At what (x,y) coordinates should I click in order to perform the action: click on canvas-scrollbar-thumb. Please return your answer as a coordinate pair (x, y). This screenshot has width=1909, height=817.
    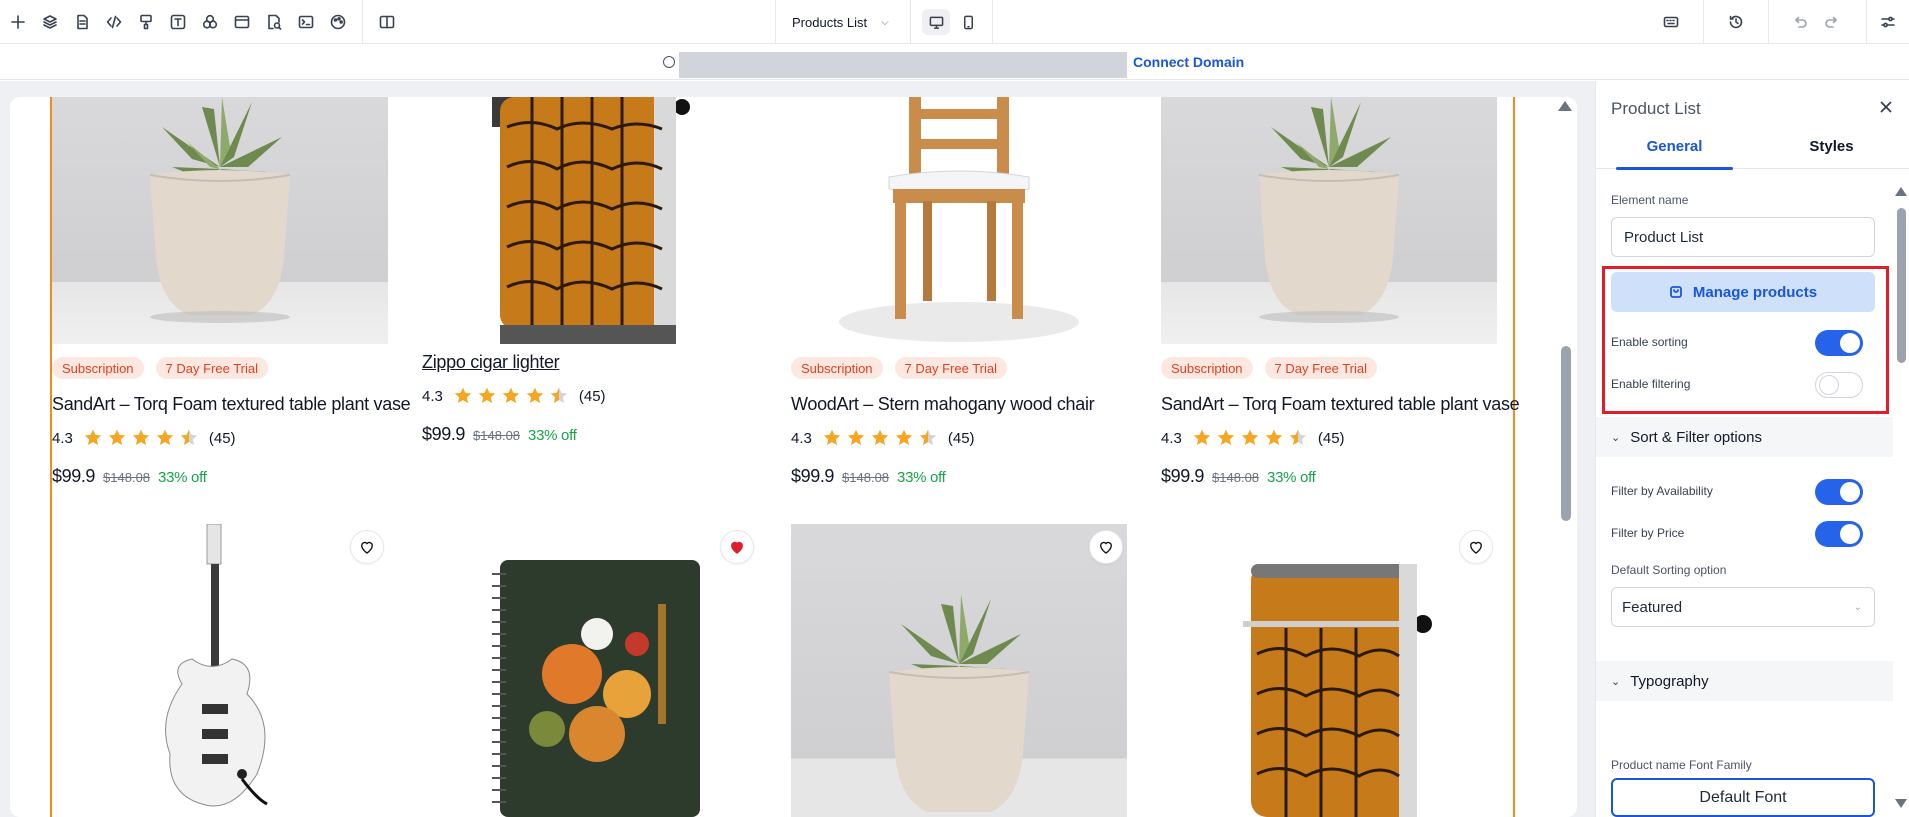
    Looking at the image, I should click on (1566, 433).